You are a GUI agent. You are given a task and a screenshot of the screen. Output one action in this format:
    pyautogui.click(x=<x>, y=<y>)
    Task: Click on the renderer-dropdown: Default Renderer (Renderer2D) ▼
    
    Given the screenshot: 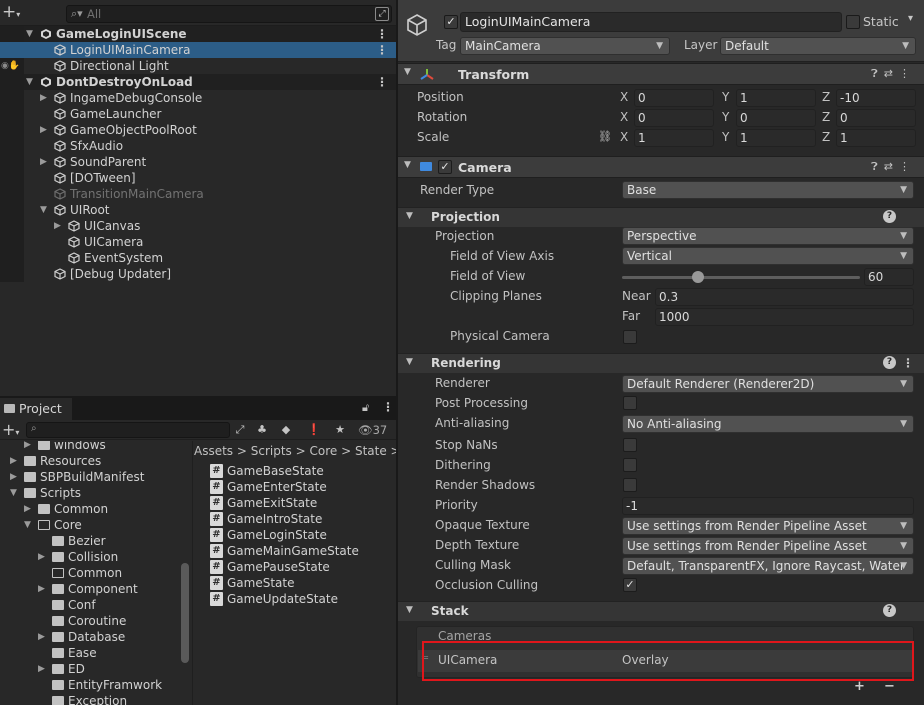 What is the action you would take?
    pyautogui.click(x=768, y=384)
    